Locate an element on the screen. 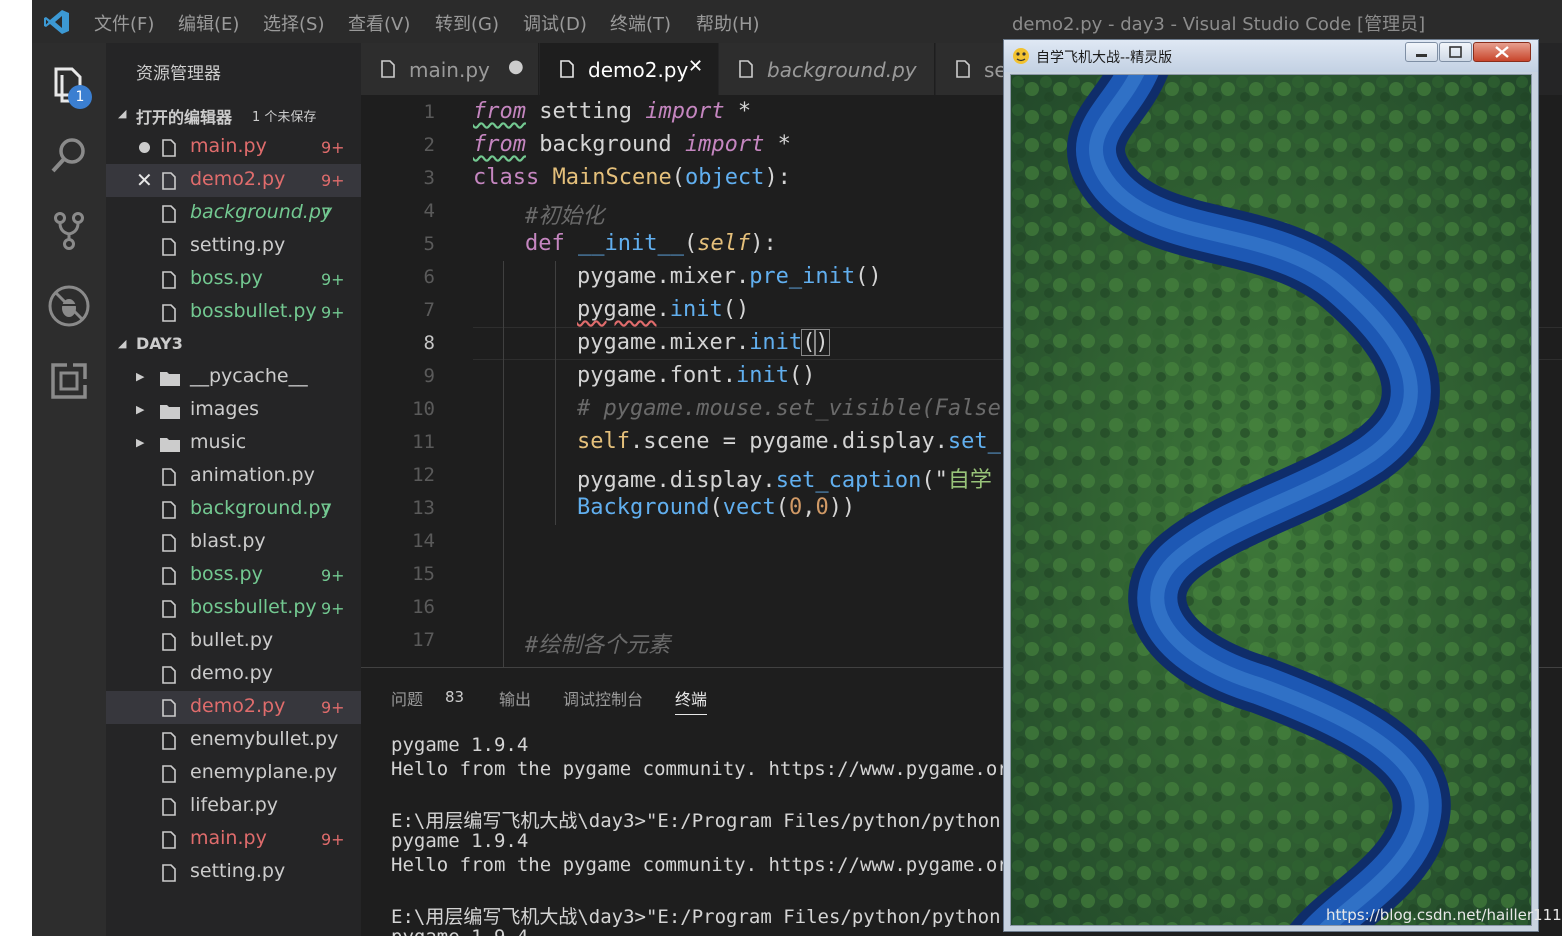  open-editor-item: background.py 7 is located at coordinates (233, 213).